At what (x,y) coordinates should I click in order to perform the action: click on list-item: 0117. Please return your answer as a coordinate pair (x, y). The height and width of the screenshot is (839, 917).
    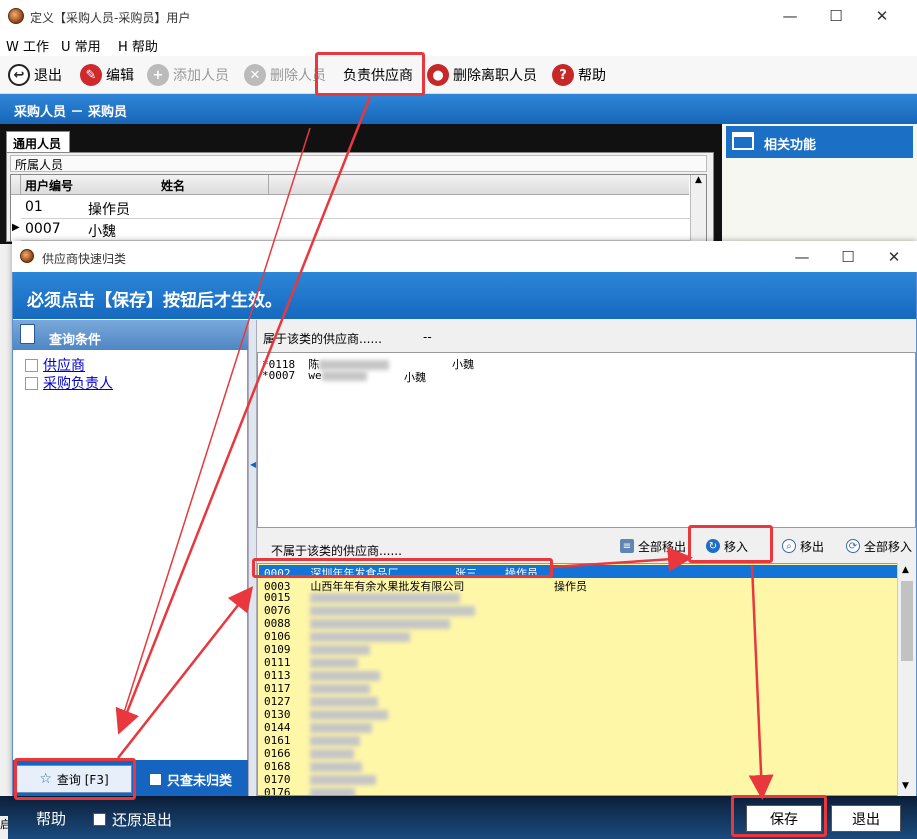
    Looking at the image, I should click on (317, 688).